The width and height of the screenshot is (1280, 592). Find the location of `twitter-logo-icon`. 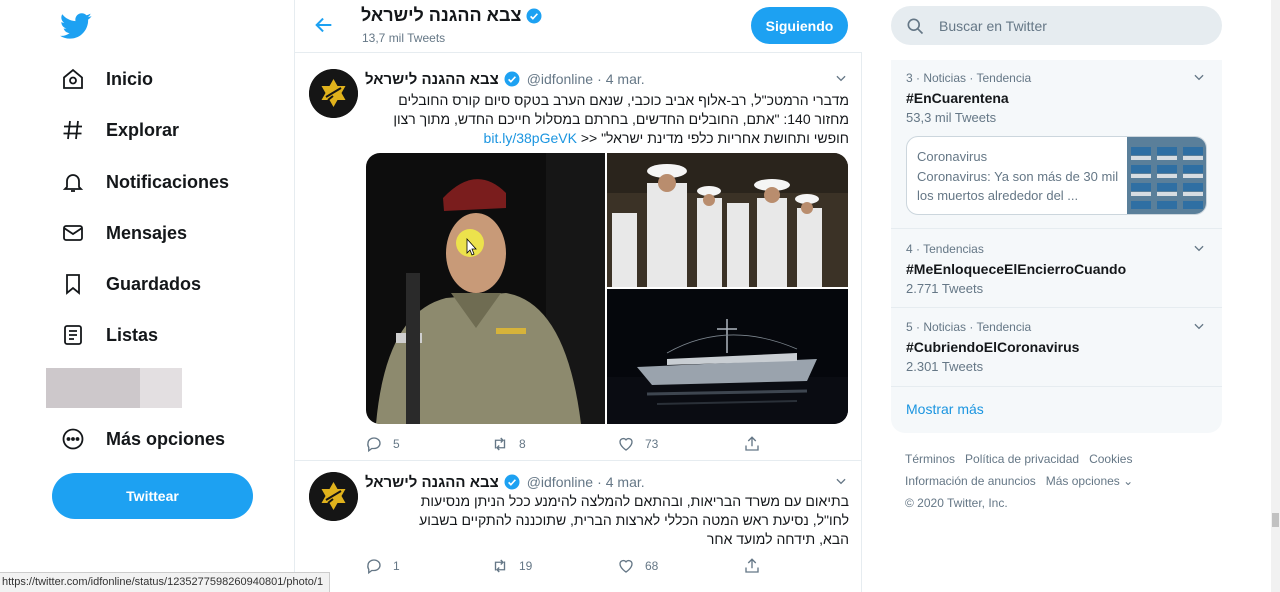

twitter-logo-icon is located at coordinates (76, 26).